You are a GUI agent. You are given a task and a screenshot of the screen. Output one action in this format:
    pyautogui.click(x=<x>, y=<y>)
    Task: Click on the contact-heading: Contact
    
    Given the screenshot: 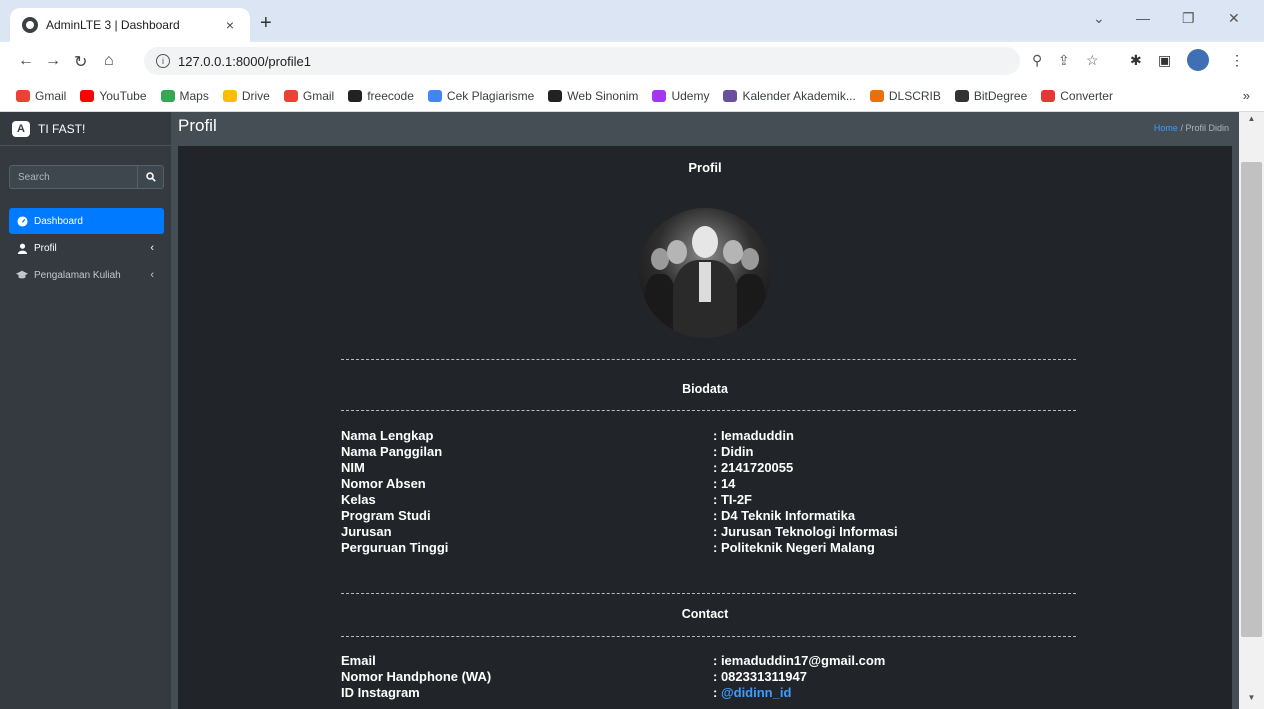 What is the action you would take?
    pyautogui.click(x=705, y=614)
    